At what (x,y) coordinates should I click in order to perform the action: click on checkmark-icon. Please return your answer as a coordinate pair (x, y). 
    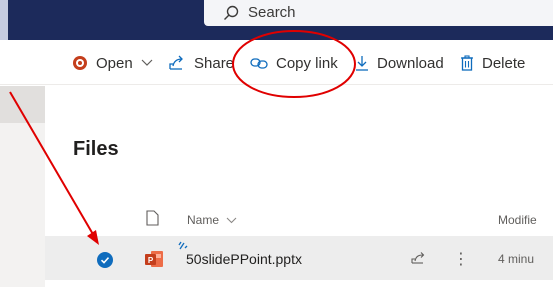
    Looking at the image, I should click on (105, 260).